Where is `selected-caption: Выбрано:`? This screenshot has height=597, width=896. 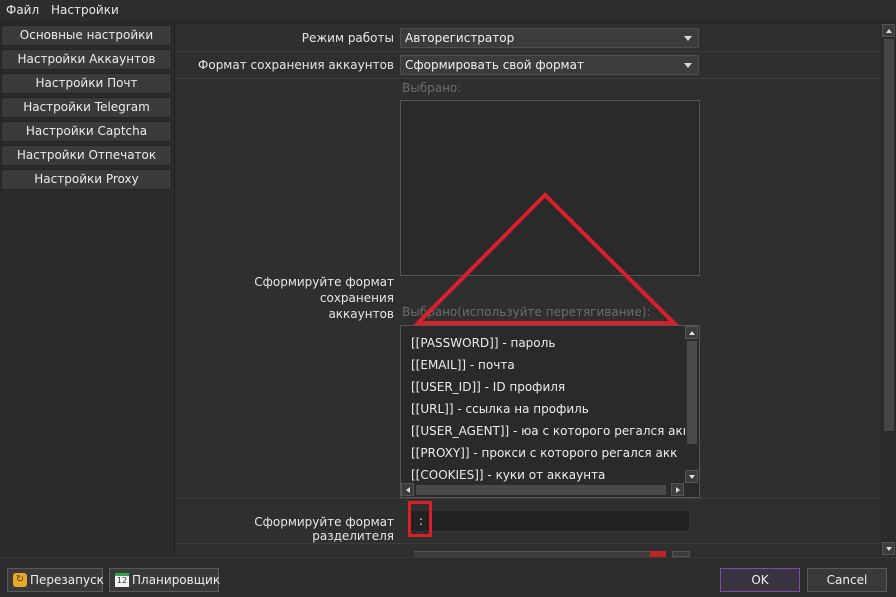
selected-caption: Выбрано: is located at coordinates (432, 88).